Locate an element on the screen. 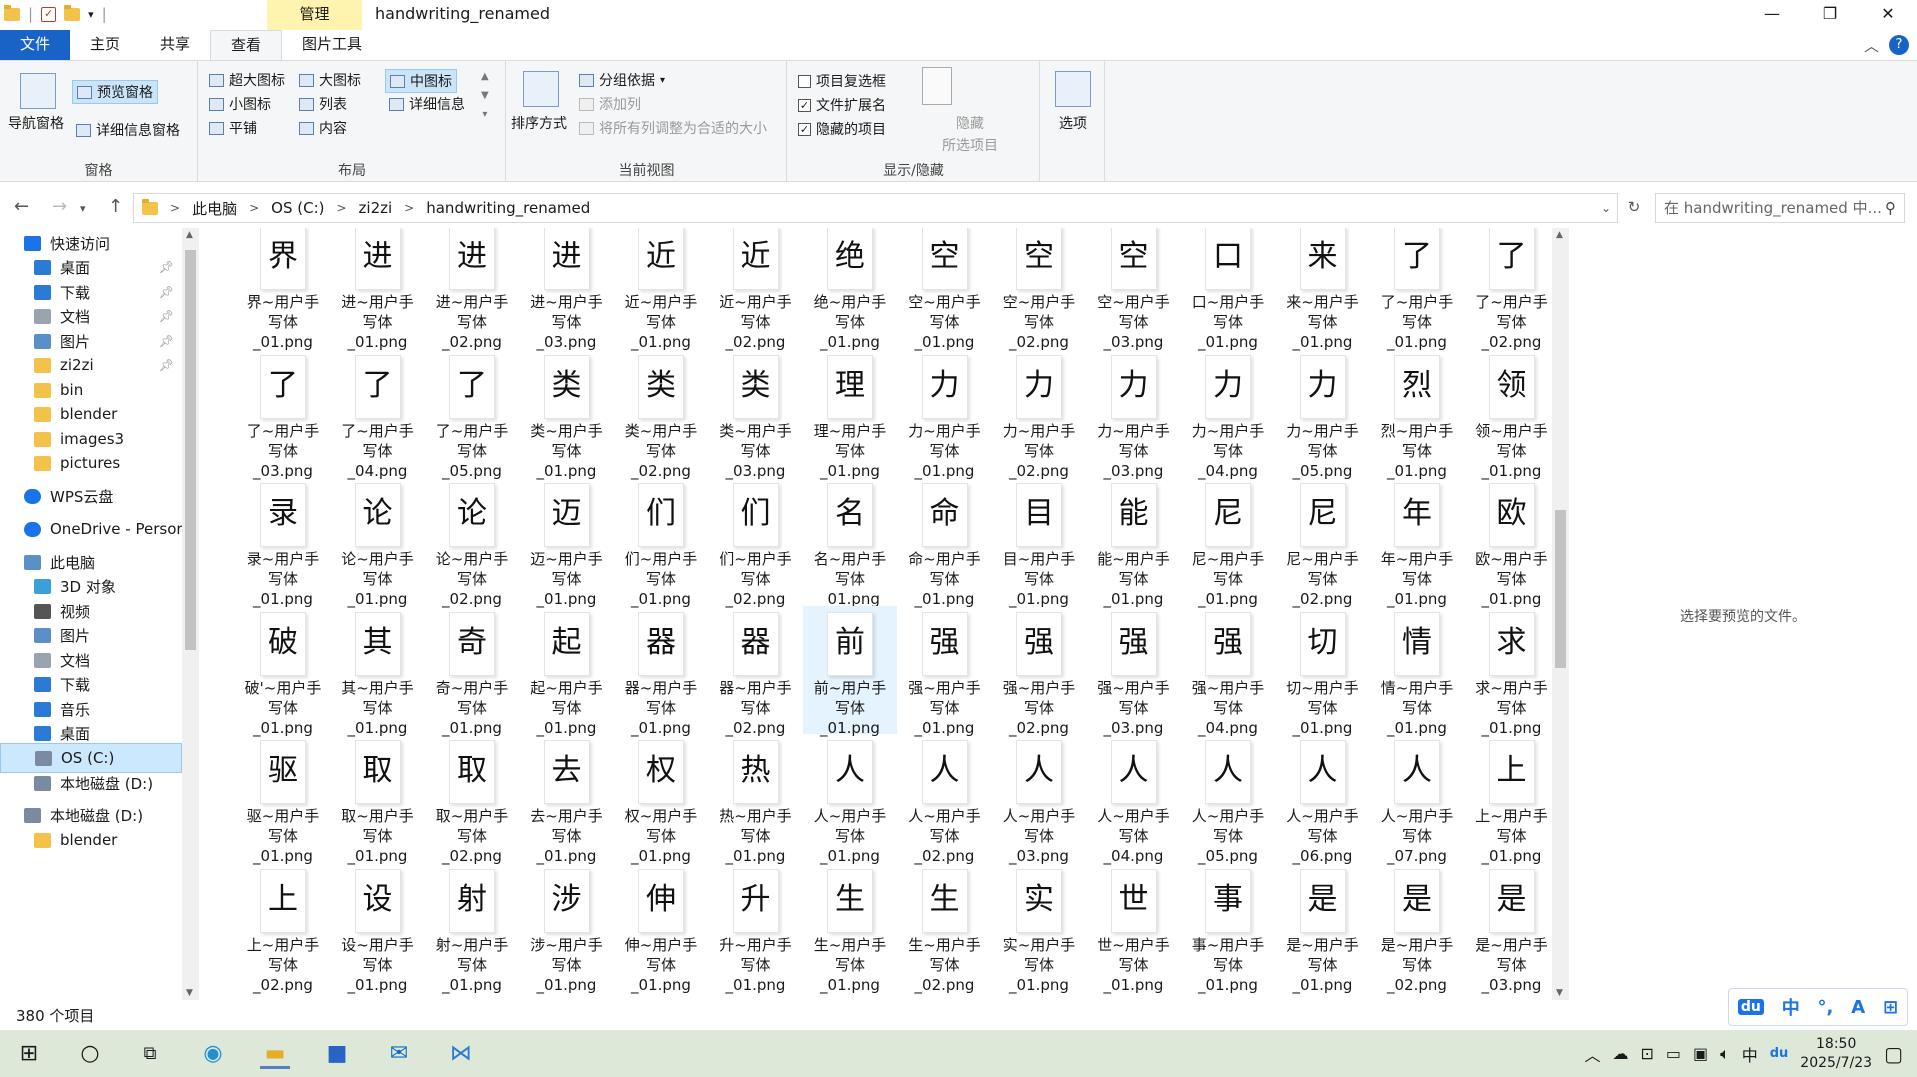  manage-contextual-tab: 管理 is located at coordinates (314, 15).